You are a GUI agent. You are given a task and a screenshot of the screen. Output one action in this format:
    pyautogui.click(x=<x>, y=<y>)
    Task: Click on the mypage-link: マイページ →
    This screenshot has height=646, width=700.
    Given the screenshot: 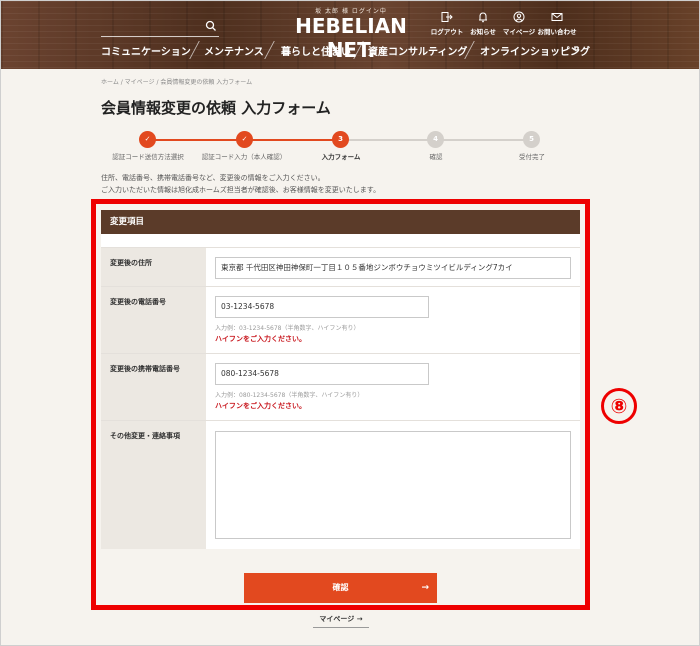 What is the action you would take?
    pyautogui.click(x=341, y=621)
    